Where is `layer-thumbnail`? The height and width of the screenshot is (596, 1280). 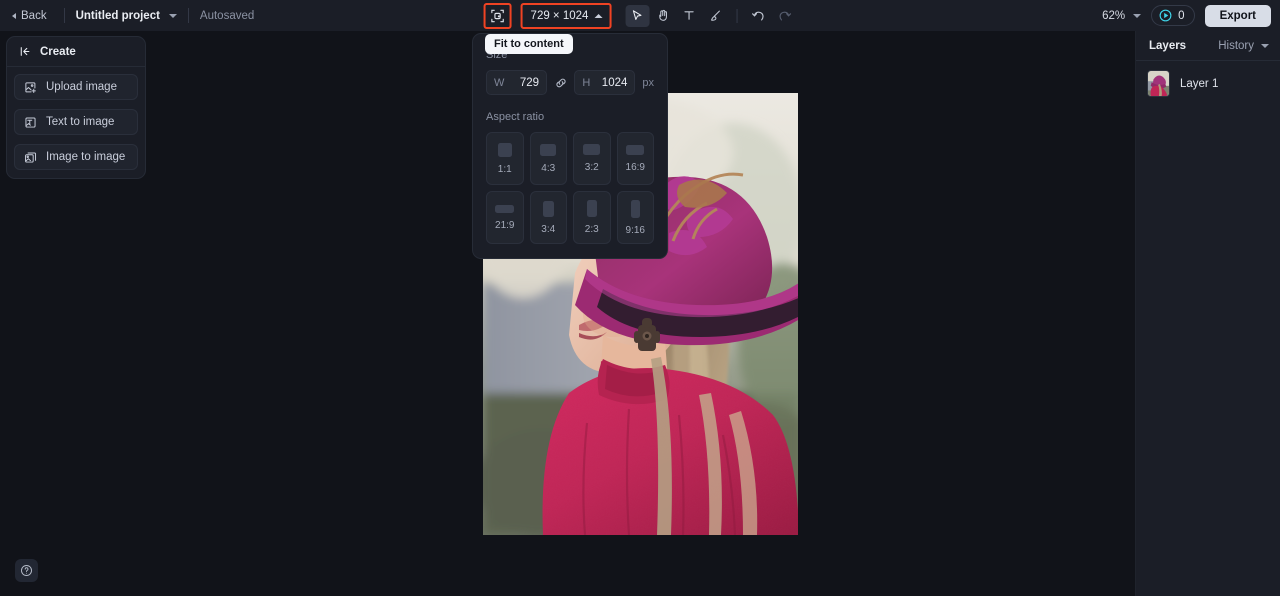
layer-thumbnail is located at coordinates (1158, 83).